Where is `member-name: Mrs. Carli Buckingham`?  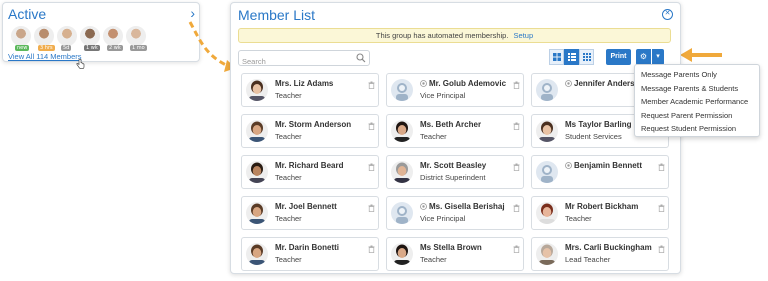 member-name: Mrs. Carli Buckingham is located at coordinates (608, 247).